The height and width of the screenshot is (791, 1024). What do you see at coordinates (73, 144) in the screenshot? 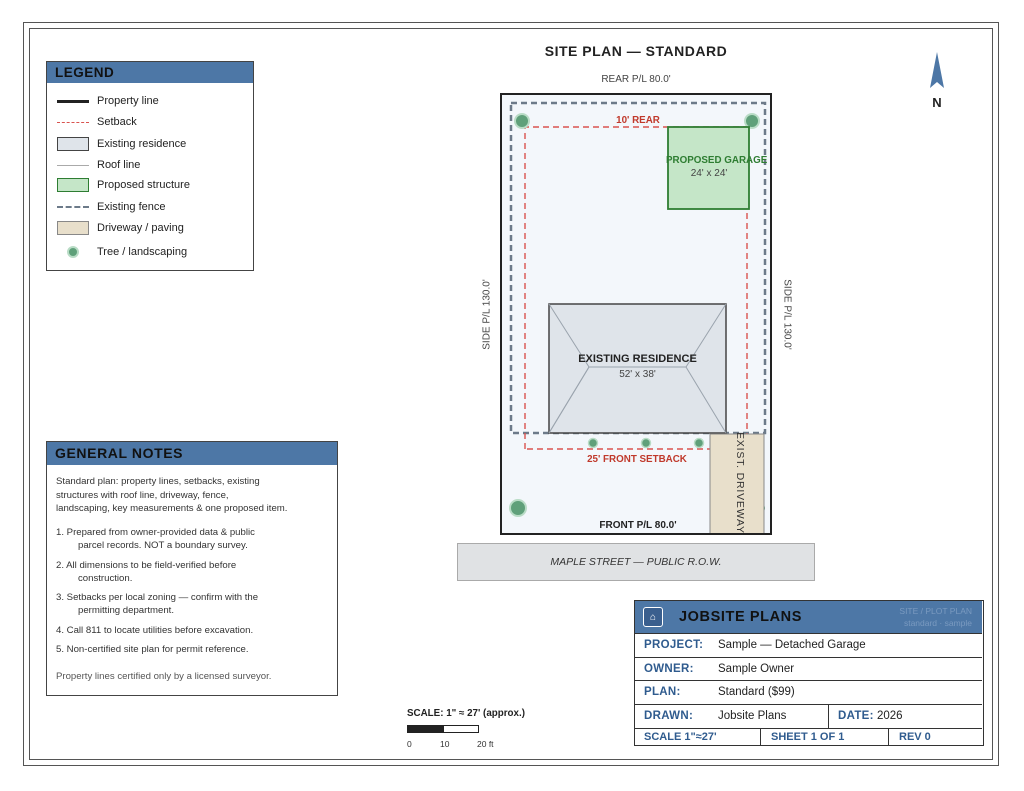
I see `residence-swatch-icon` at bounding box center [73, 144].